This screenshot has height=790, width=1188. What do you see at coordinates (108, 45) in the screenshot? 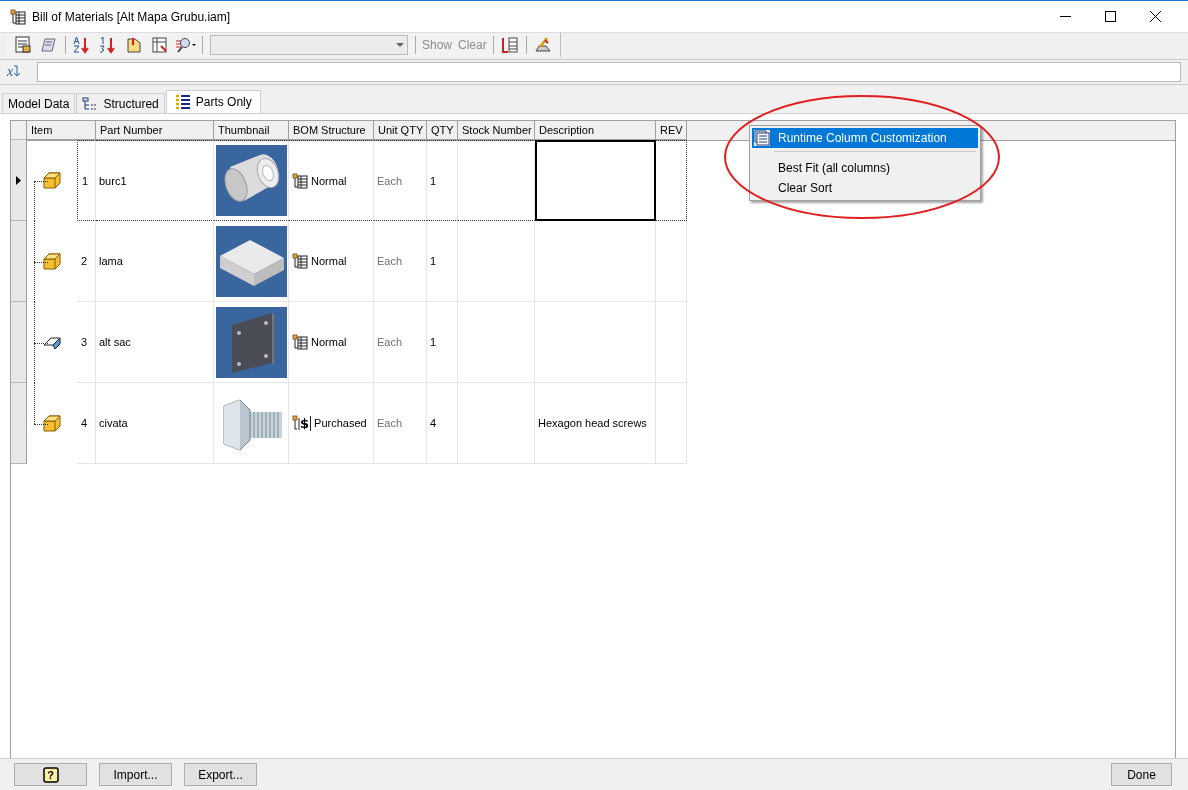
I see `sort-number-icon` at bounding box center [108, 45].